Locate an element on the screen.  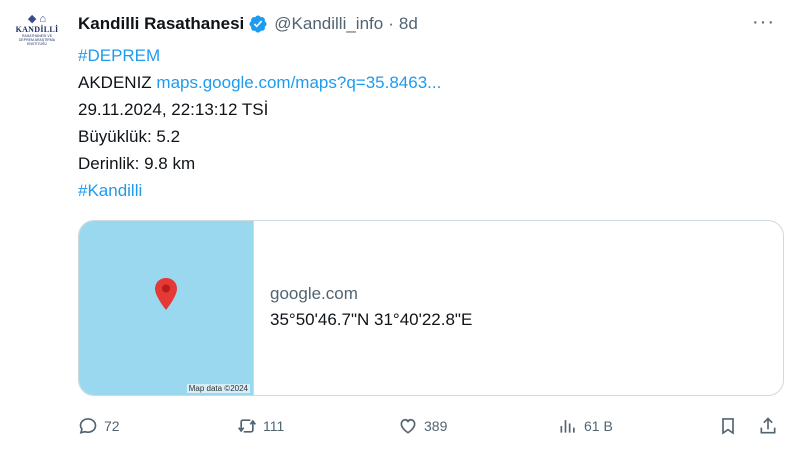
verified-badge-icon is located at coordinates (258, 24).